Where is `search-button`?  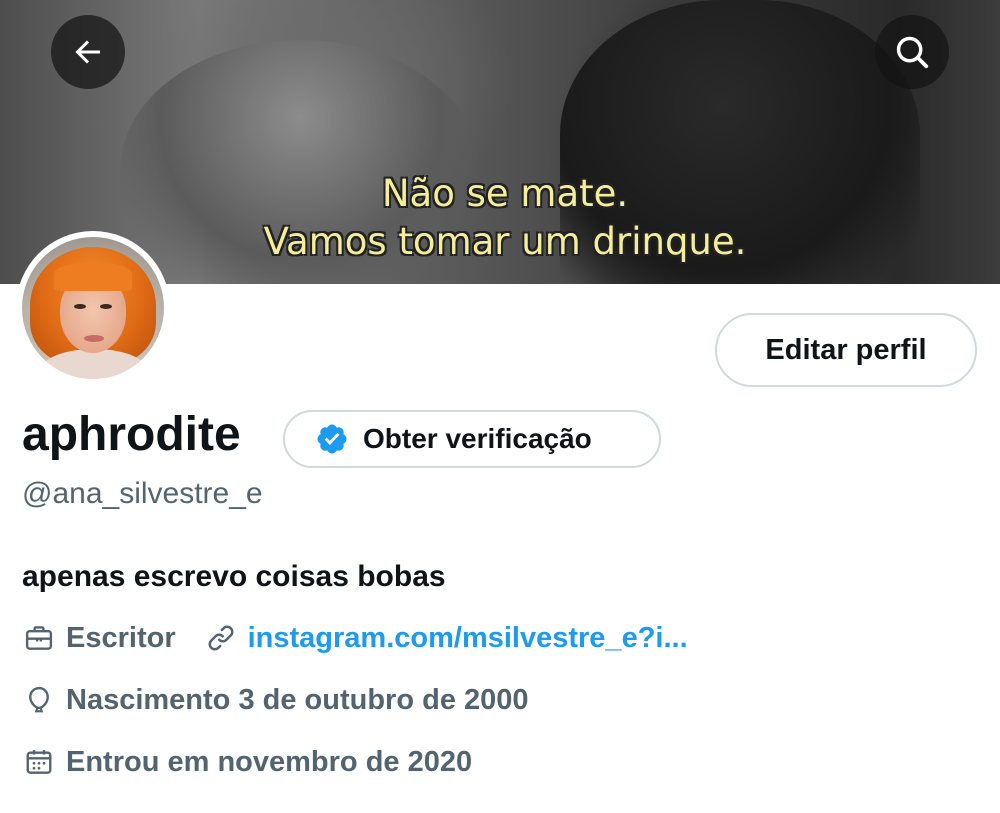
search-button is located at coordinates (912, 52).